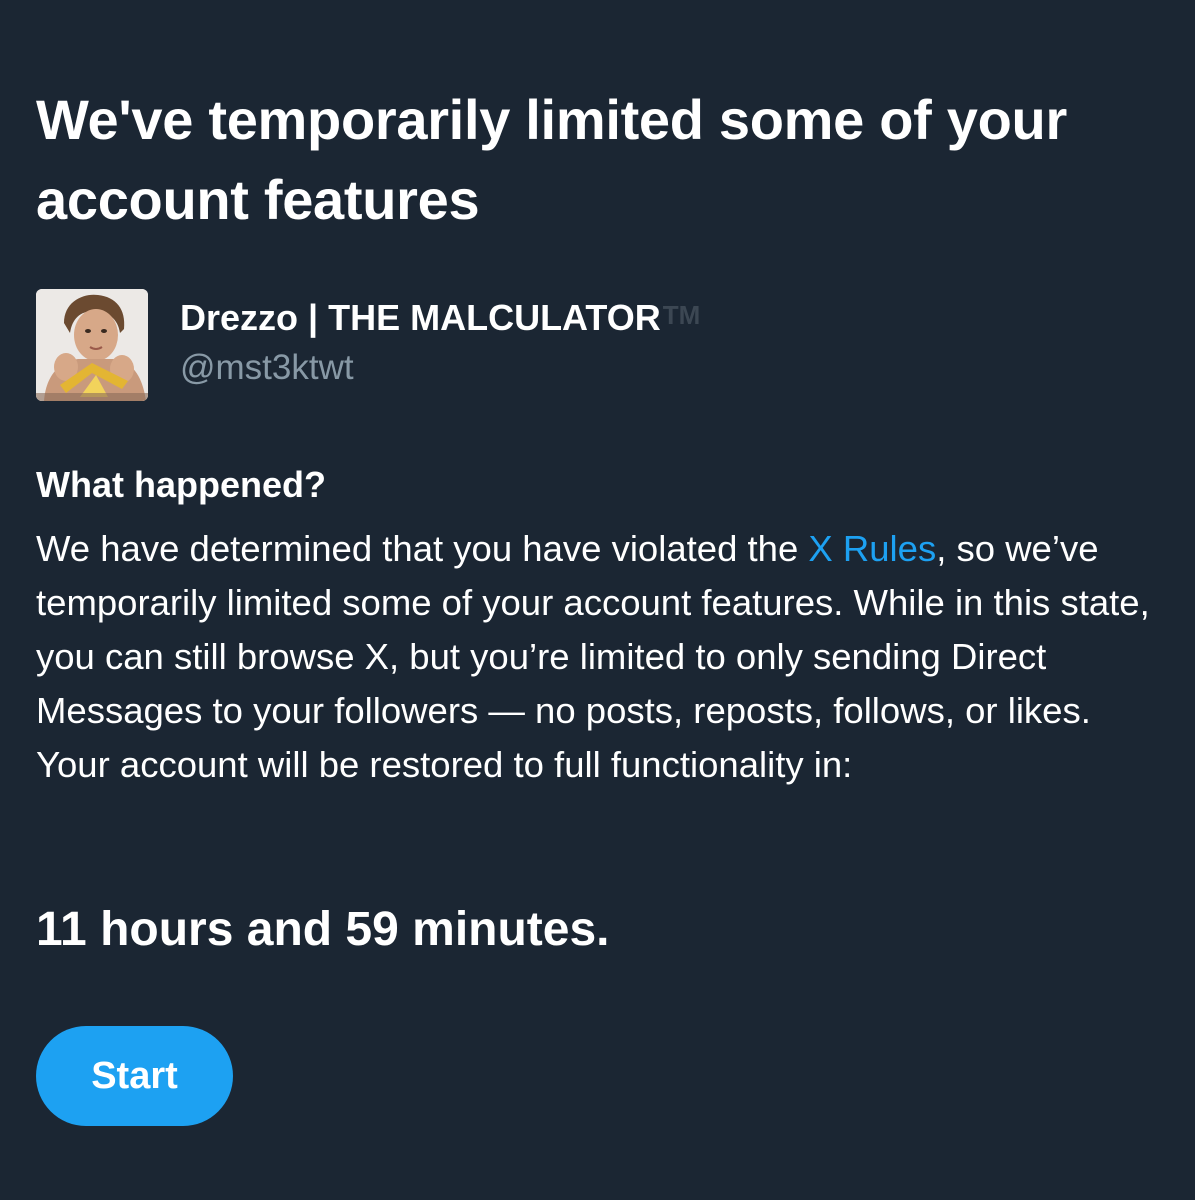  Describe the element at coordinates (420, 317) in the screenshot. I see `display-name-text: Drezzo | THE MALCULATOR` at that location.